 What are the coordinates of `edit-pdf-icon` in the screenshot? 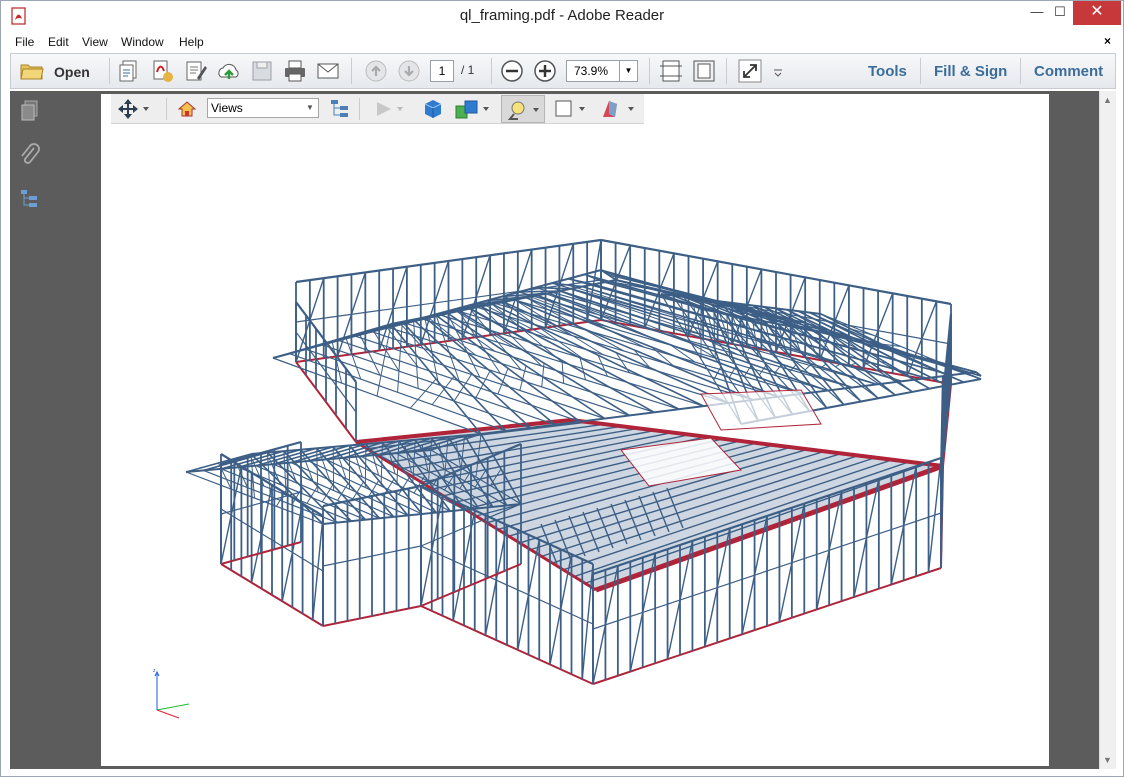 It's located at (196, 71).